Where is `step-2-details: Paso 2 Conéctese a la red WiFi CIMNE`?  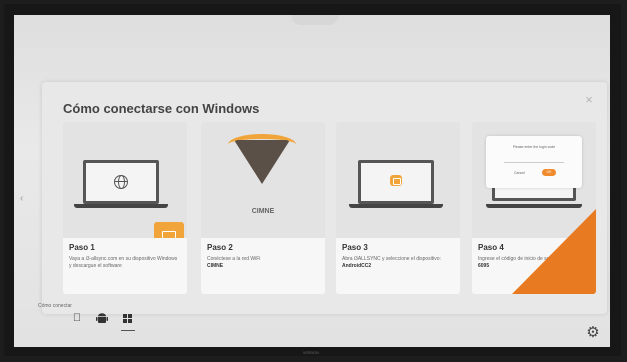 step-2-details: Paso 2 Conéctese a la red WiFi CIMNE is located at coordinates (263, 266).